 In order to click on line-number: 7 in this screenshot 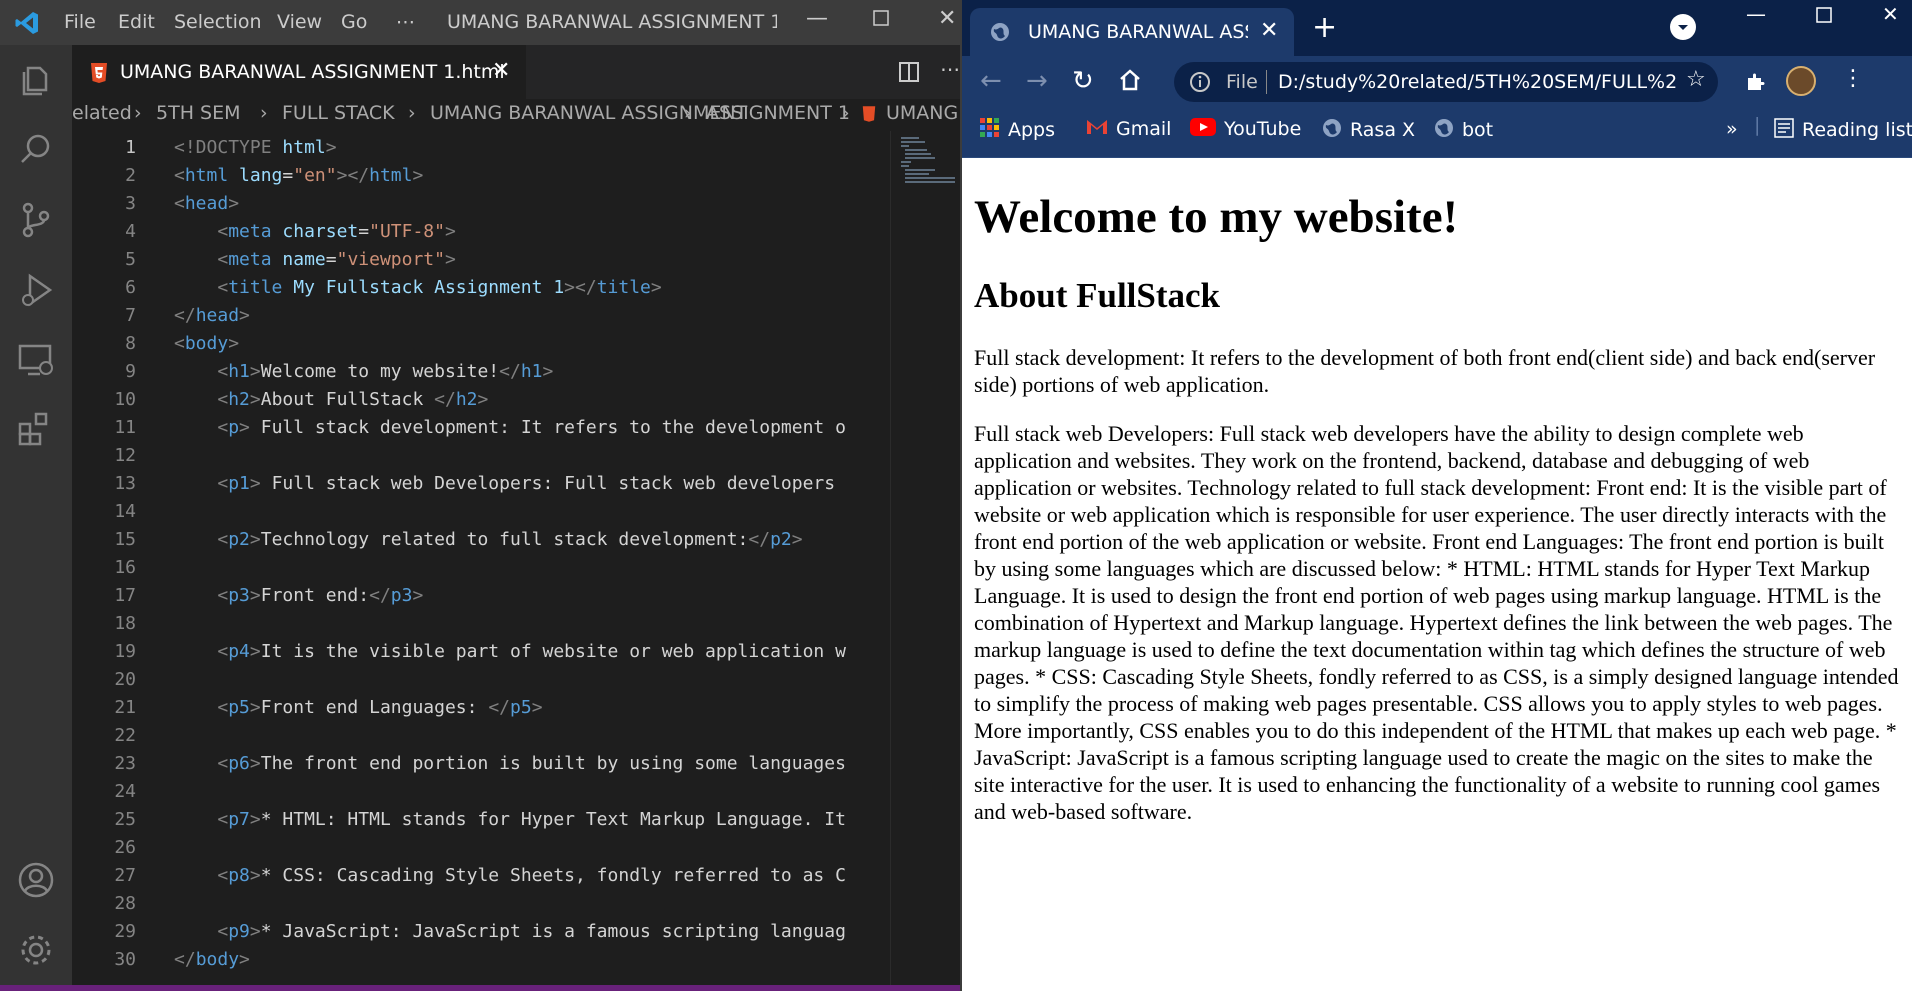, I will do `click(130, 315)`.